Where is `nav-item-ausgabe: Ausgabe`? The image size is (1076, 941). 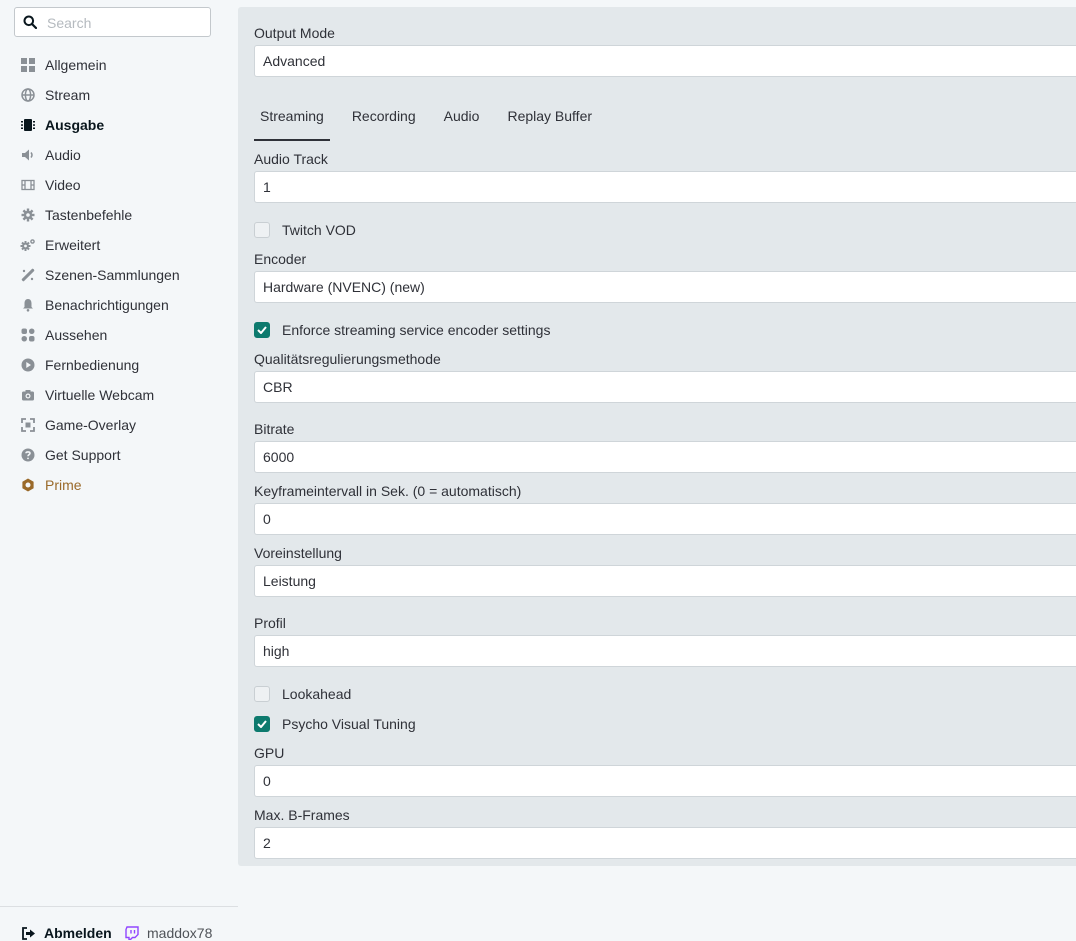 nav-item-ausgabe: Ausgabe is located at coordinates (119, 125).